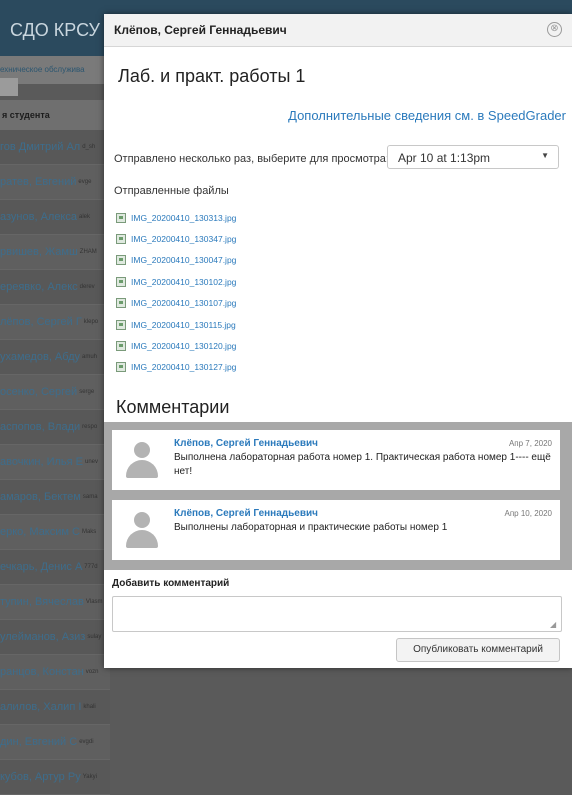 Image resolution: width=572 pixels, height=795 pixels. I want to click on student-login: 777d, so click(91, 567).